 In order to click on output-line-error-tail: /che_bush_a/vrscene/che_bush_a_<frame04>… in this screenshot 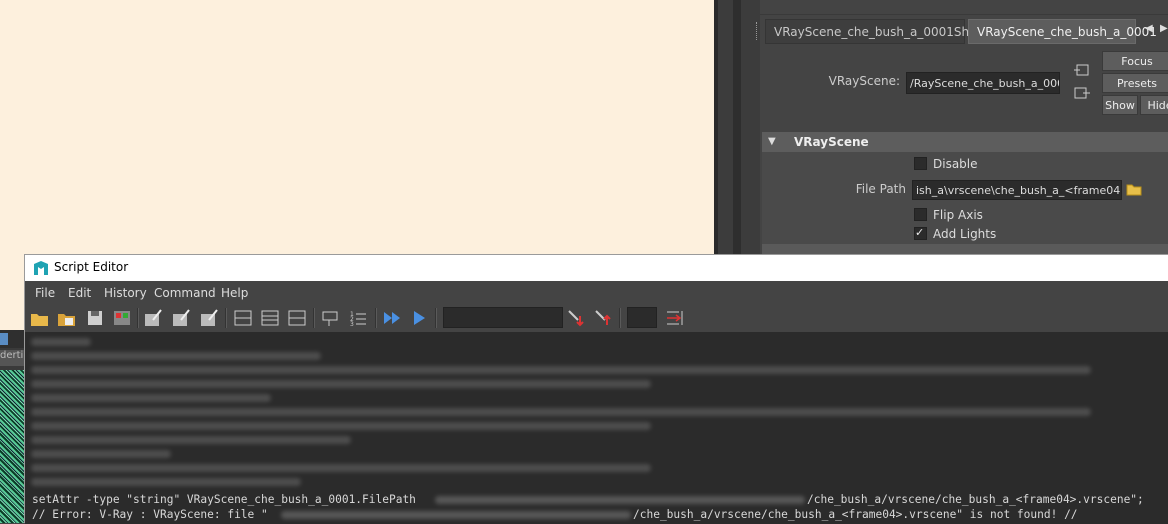, I will do `click(855, 514)`.